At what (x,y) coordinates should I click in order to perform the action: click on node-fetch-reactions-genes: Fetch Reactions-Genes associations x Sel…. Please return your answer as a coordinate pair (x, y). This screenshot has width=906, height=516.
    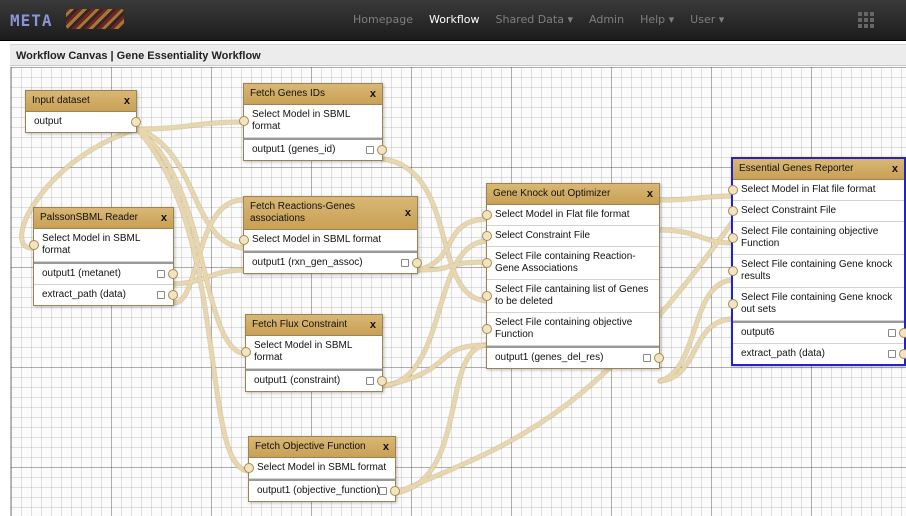
    Looking at the image, I should click on (330, 235).